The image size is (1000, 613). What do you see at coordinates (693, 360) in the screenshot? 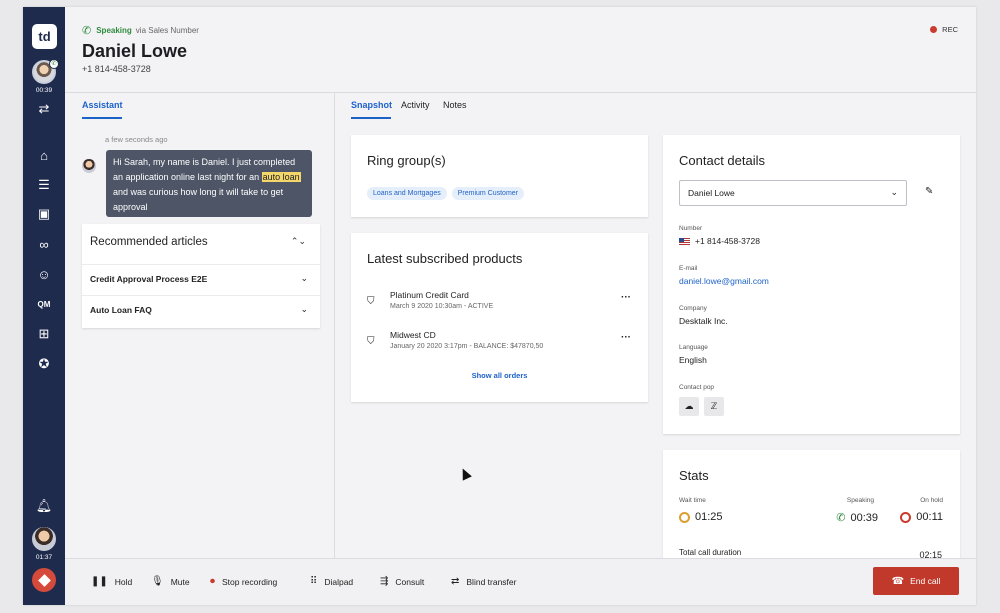
I see `language-value: English` at bounding box center [693, 360].